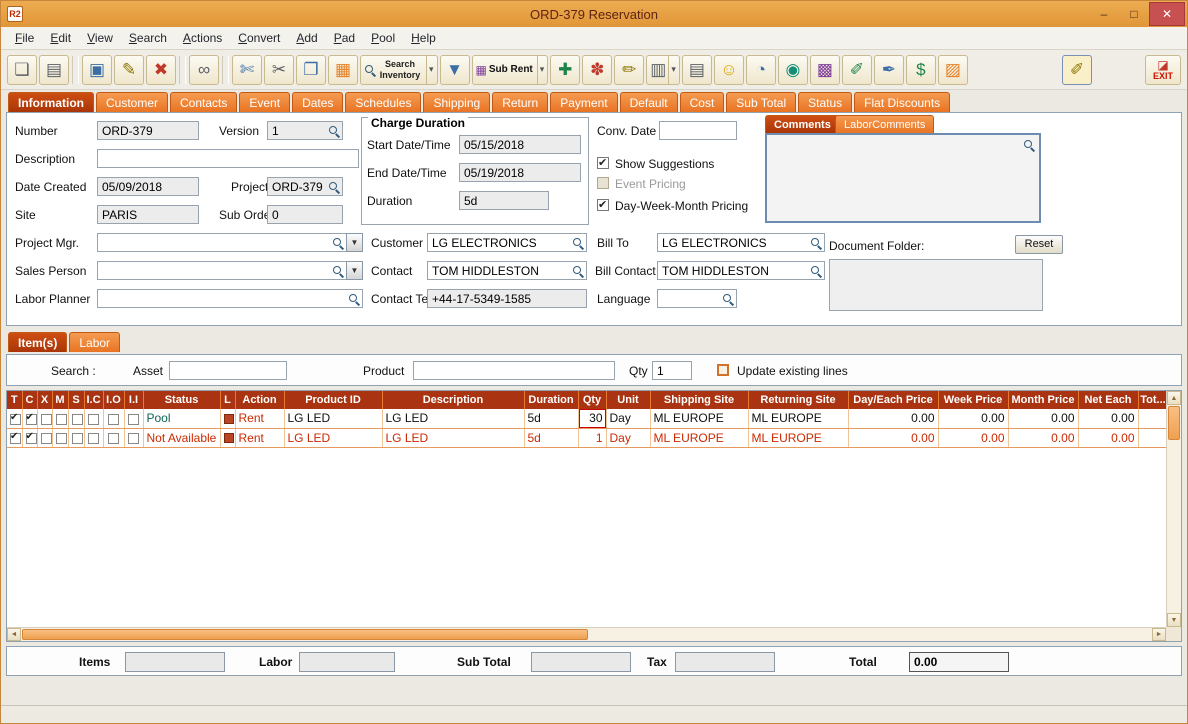 The height and width of the screenshot is (724, 1188). What do you see at coordinates (222, 242) in the screenshot?
I see `project-mgr-field` at bounding box center [222, 242].